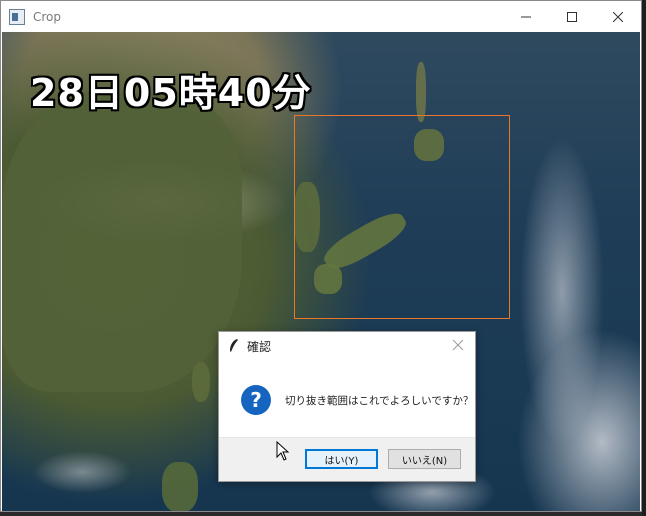  I want to click on close-icon, so click(618, 16).